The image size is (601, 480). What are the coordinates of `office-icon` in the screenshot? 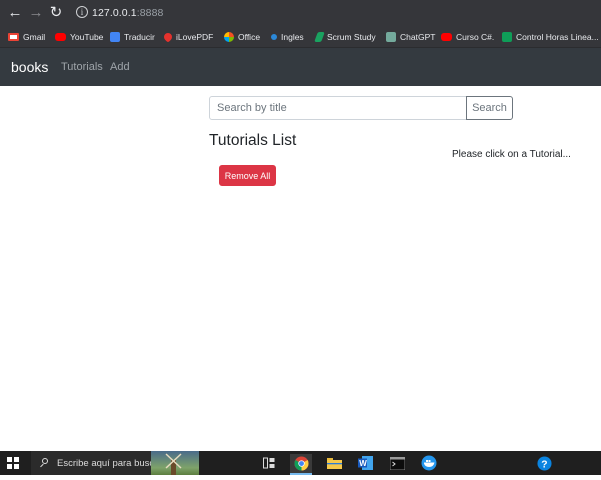 It's located at (229, 37).